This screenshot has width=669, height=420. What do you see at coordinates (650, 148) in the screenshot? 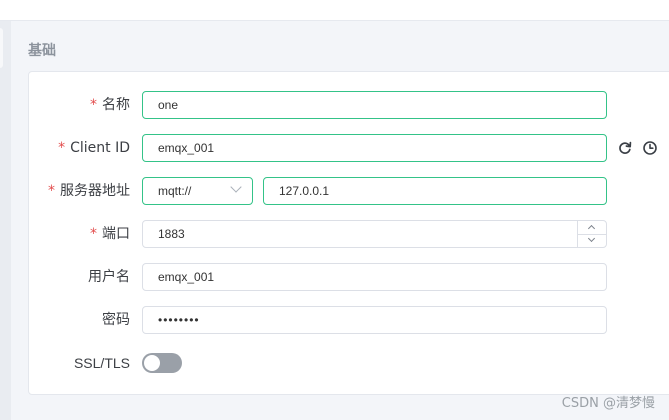
I see `clock-icon` at bounding box center [650, 148].